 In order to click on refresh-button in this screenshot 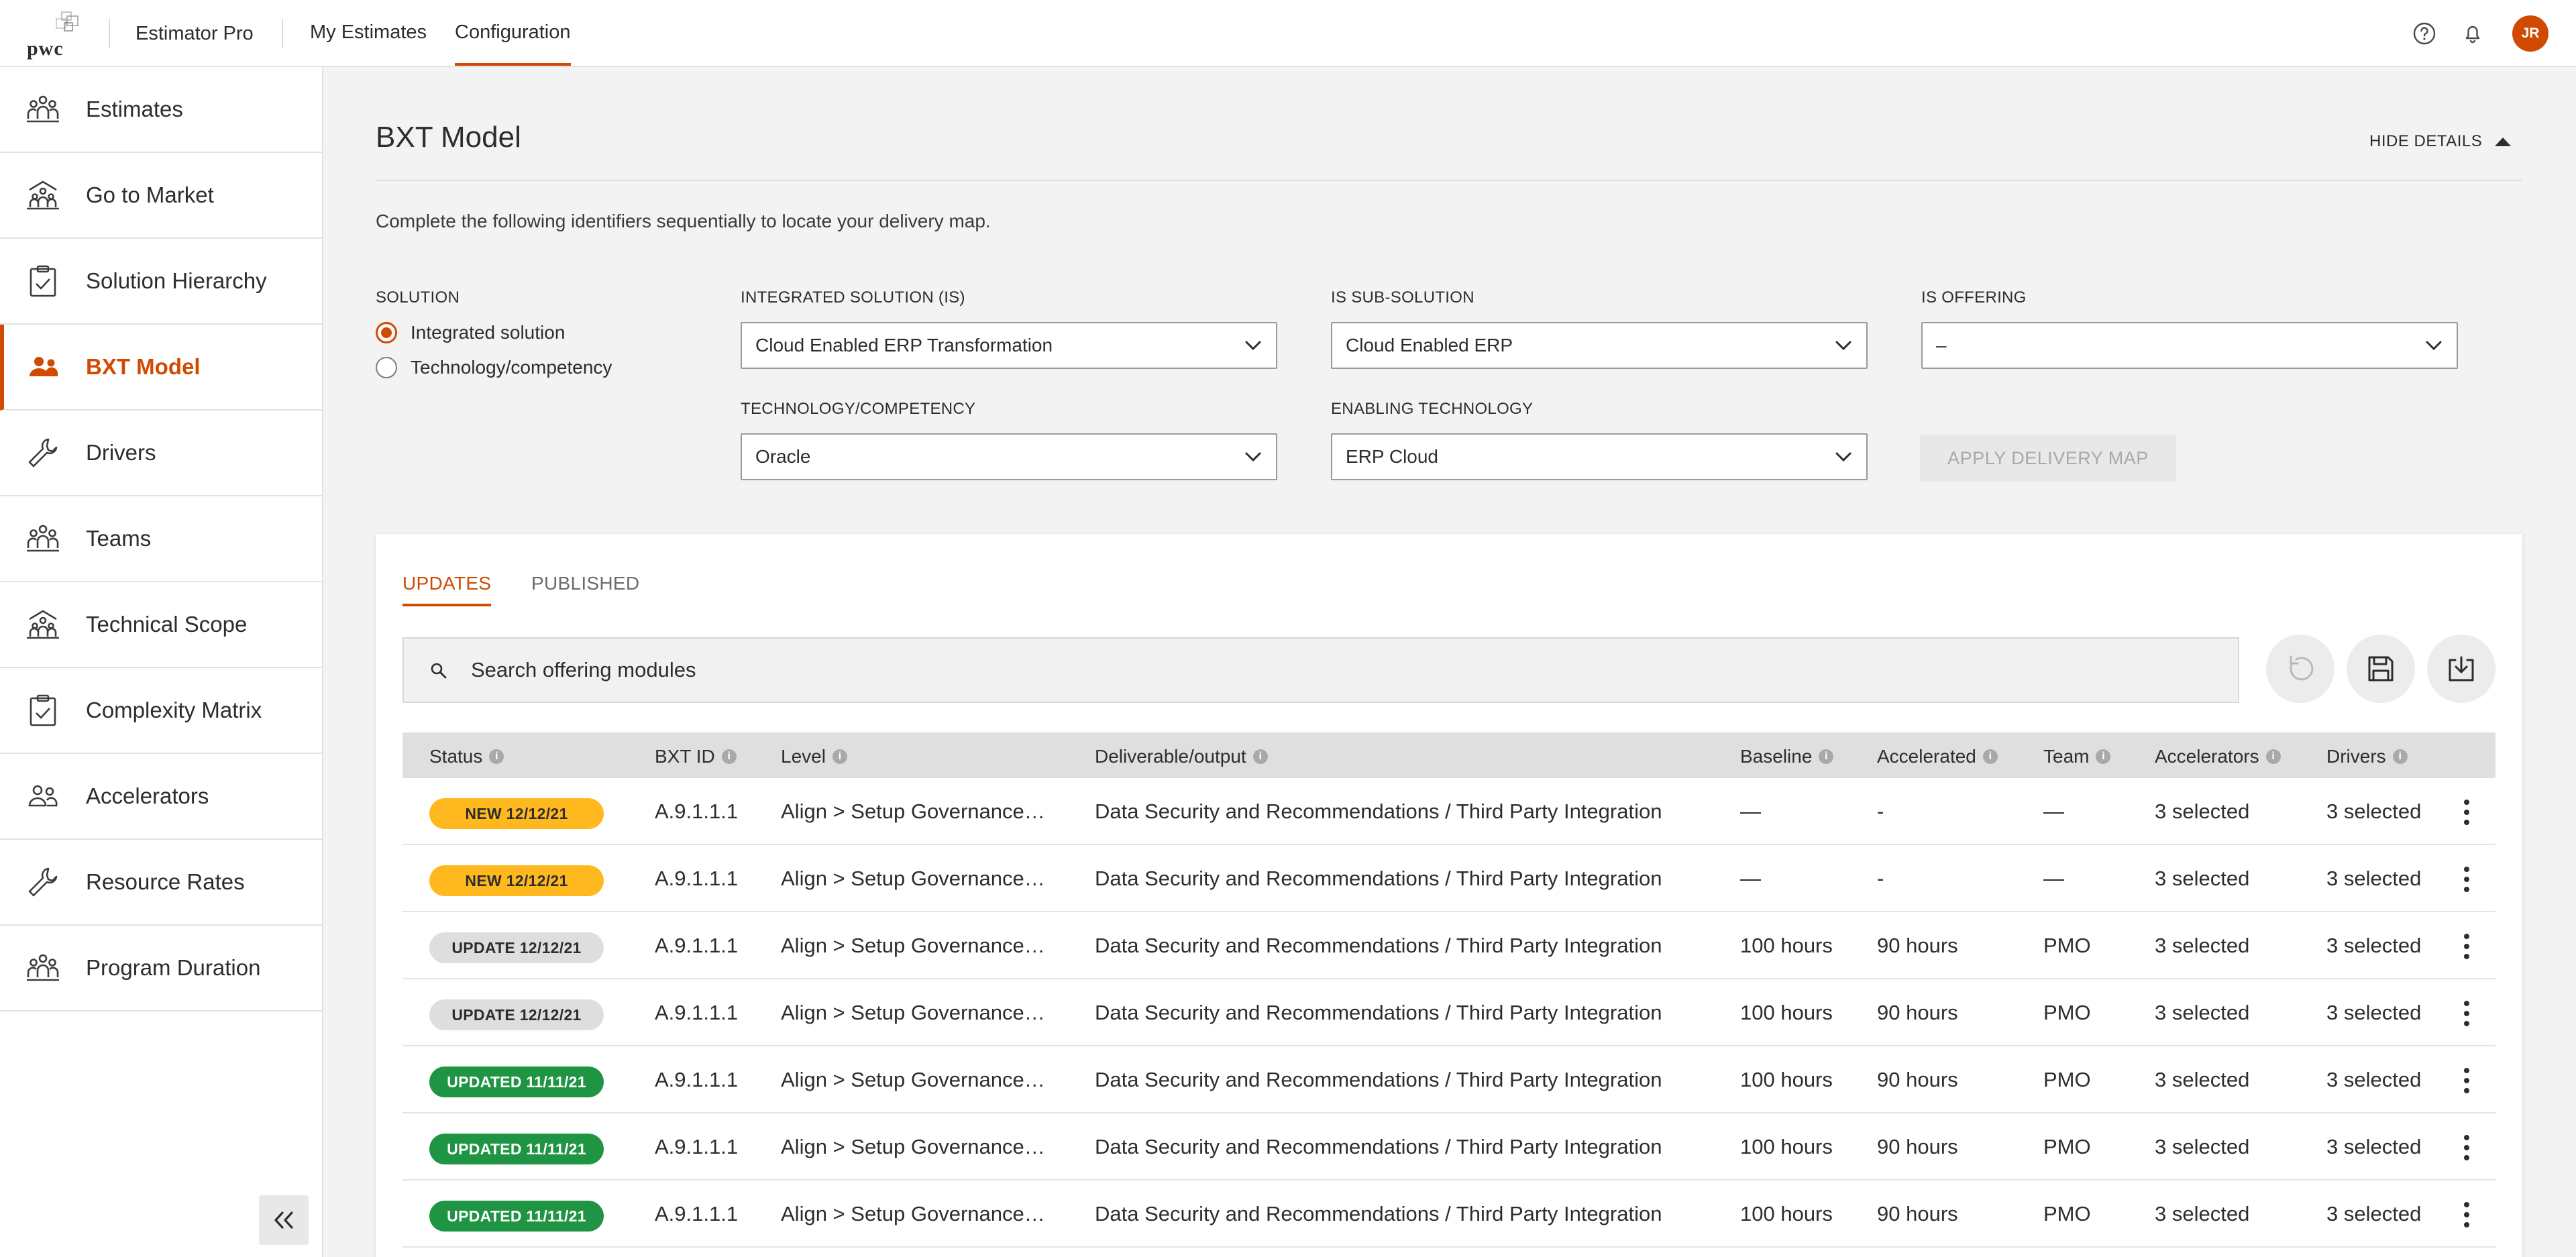, I will do `click(2300, 669)`.